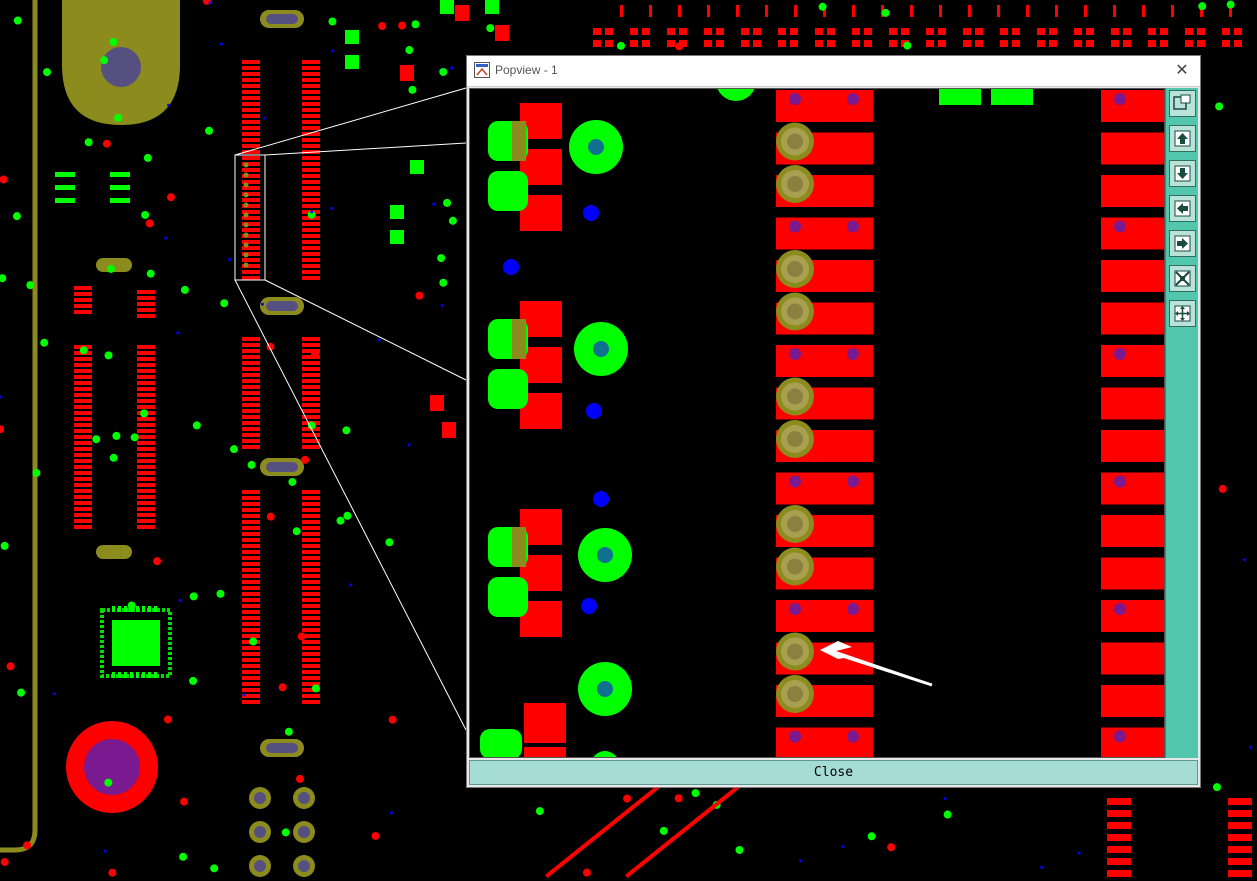 This screenshot has height=881, width=1257. Describe the element at coordinates (1182, 173) in the screenshot. I see `pan-down-button` at that location.